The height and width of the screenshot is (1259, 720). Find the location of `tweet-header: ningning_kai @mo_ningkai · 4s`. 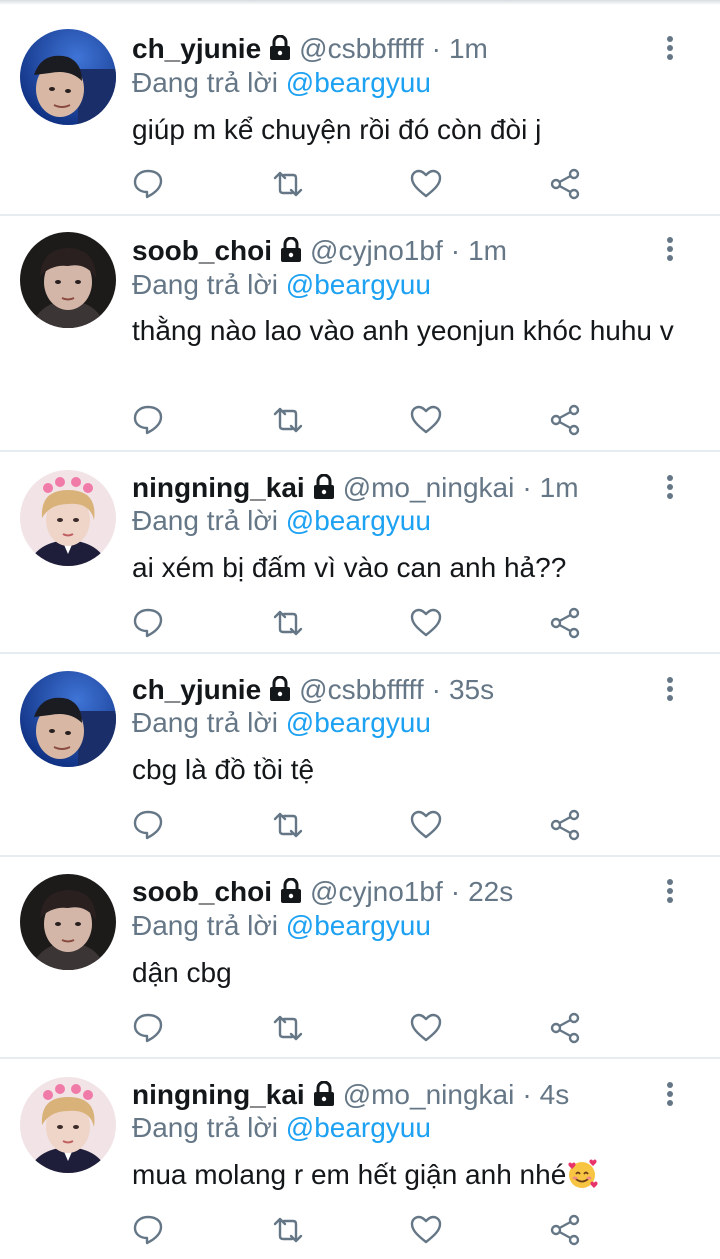

tweet-header: ningning_kai @mo_ningkai · 4s is located at coordinates (350, 1095).